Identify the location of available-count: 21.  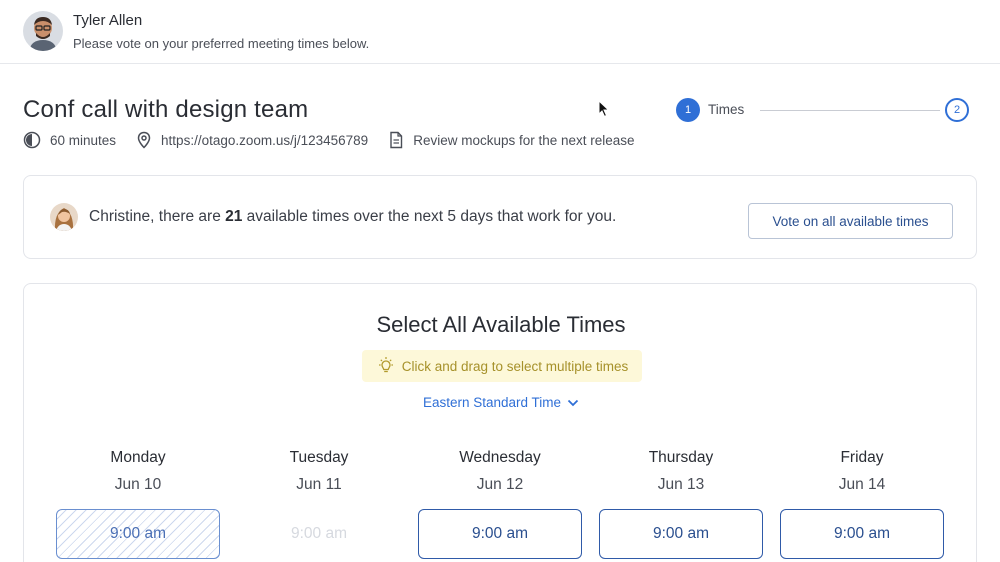
(234, 216).